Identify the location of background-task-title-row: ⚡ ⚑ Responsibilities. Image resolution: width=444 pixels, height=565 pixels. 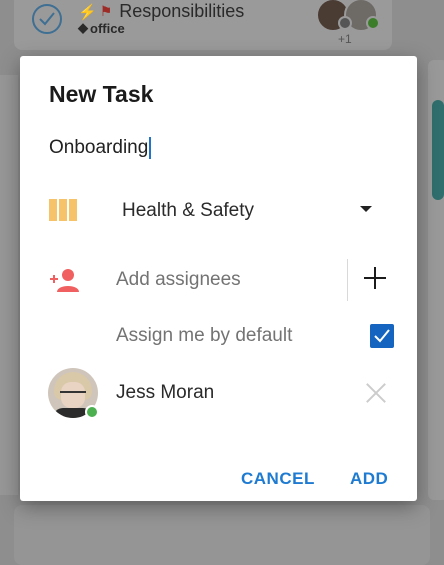
(161, 11).